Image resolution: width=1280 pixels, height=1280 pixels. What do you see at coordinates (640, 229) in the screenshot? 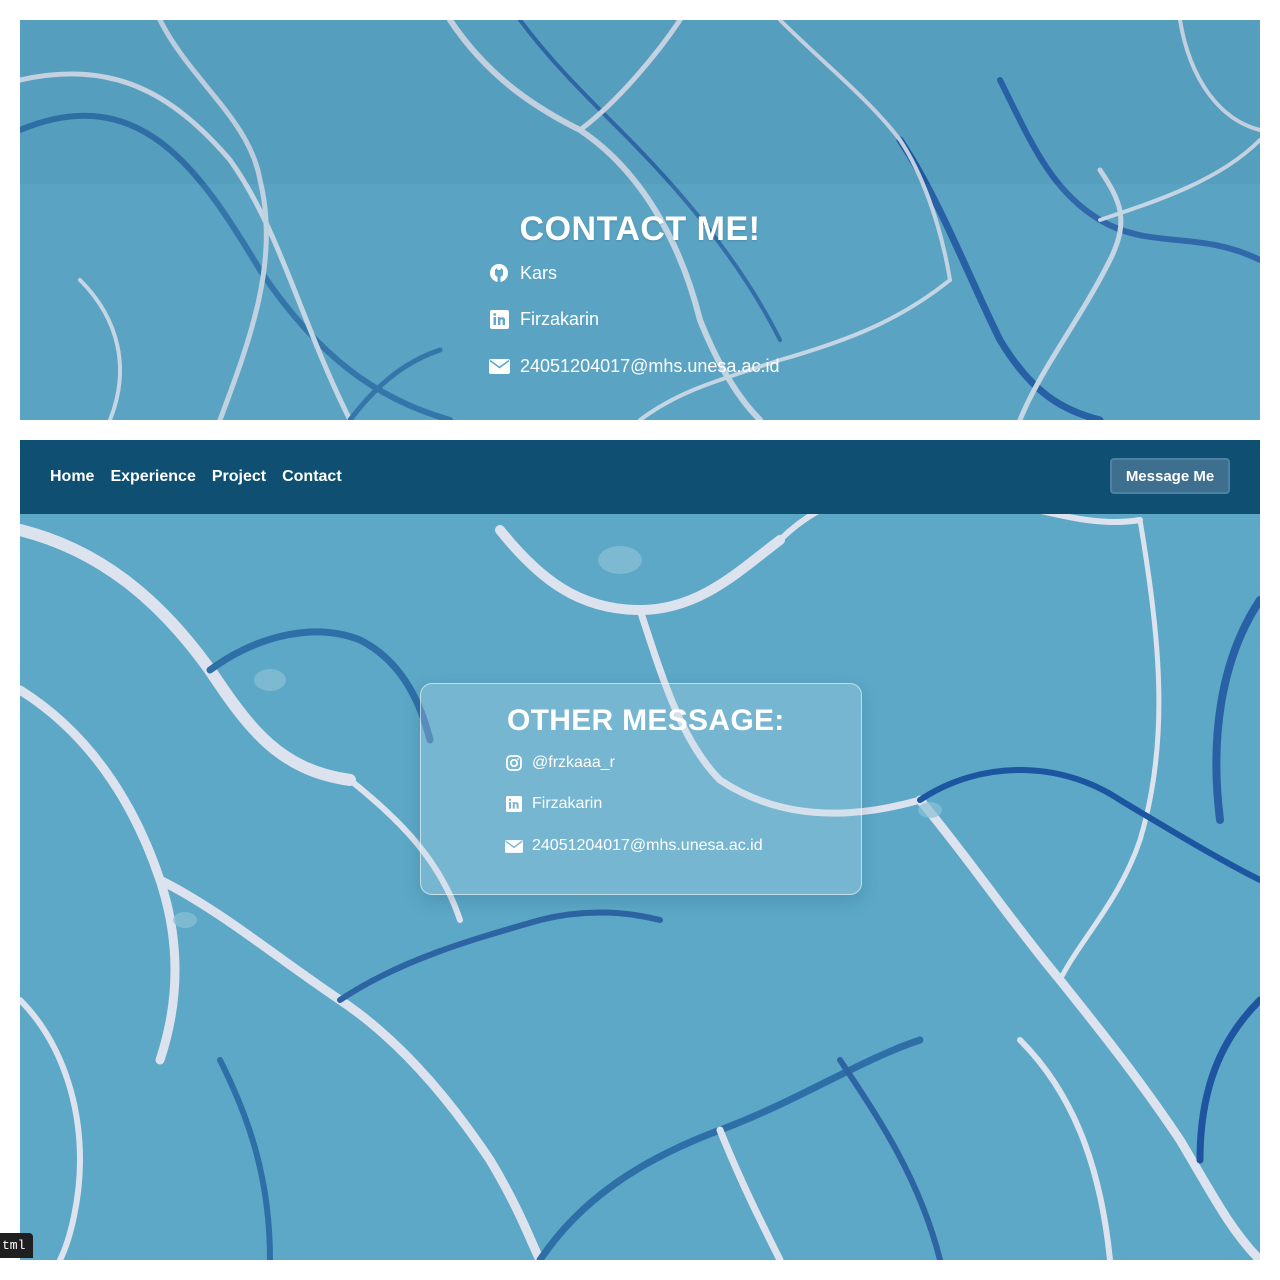
I see `contact-title: CONTACT ME!` at bounding box center [640, 229].